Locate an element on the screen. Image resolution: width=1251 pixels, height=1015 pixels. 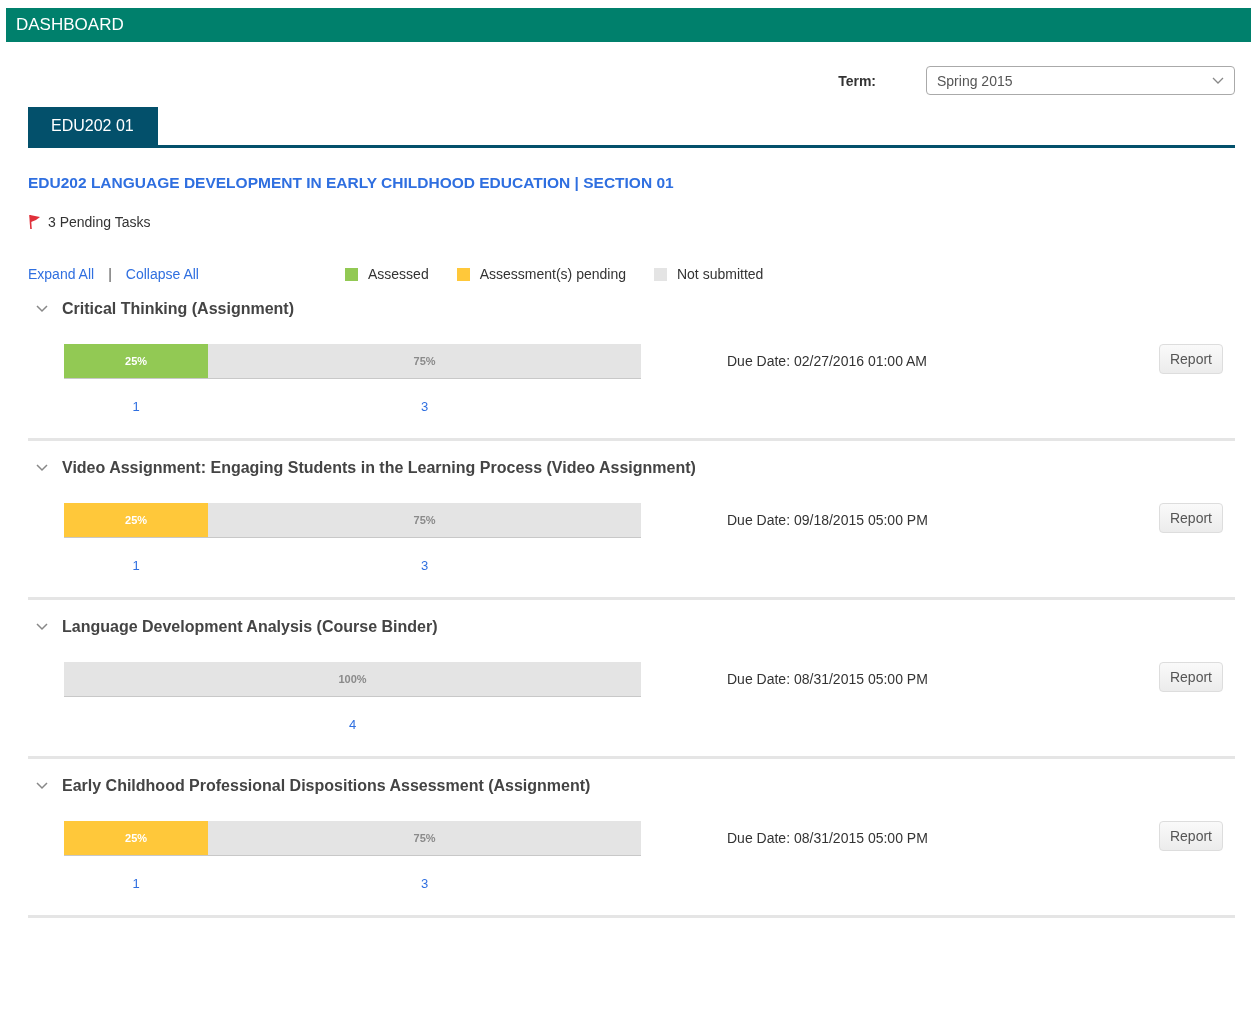
legend-label: Assessed is located at coordinates (398, 274).